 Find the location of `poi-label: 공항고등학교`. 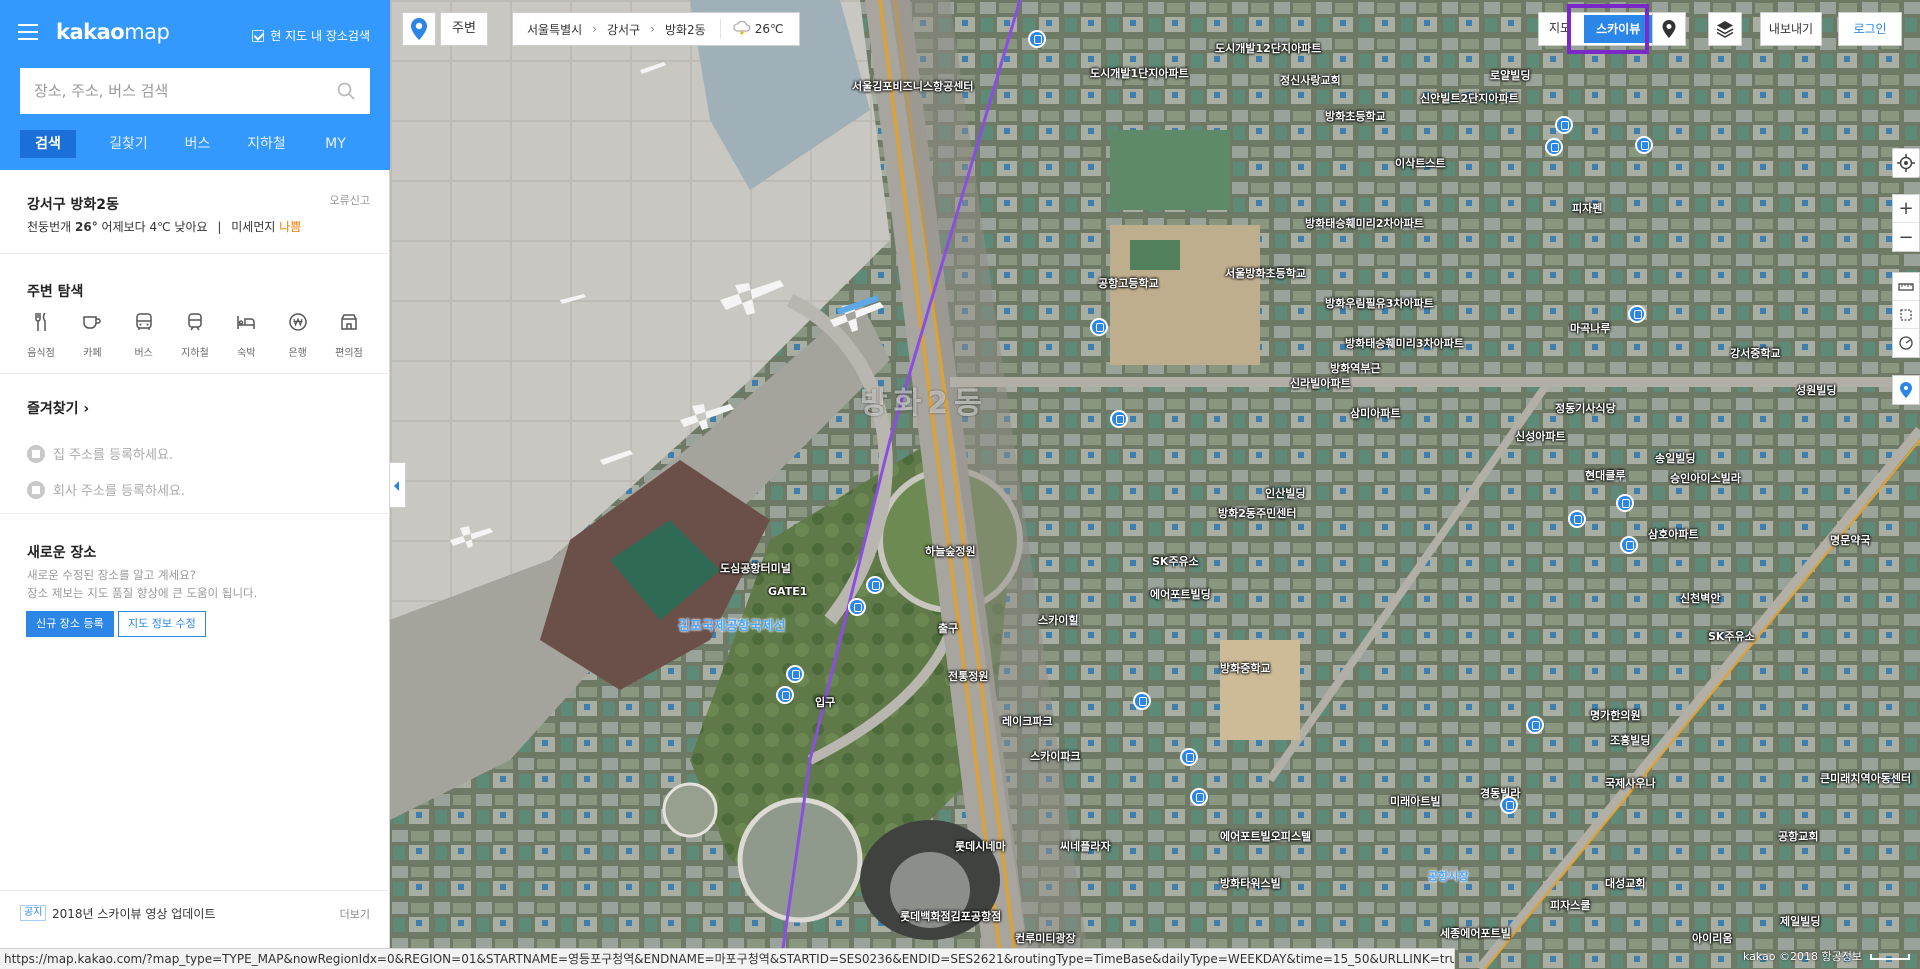

poi-label: 공항고등학교 is located at coordinates (1128, 283).